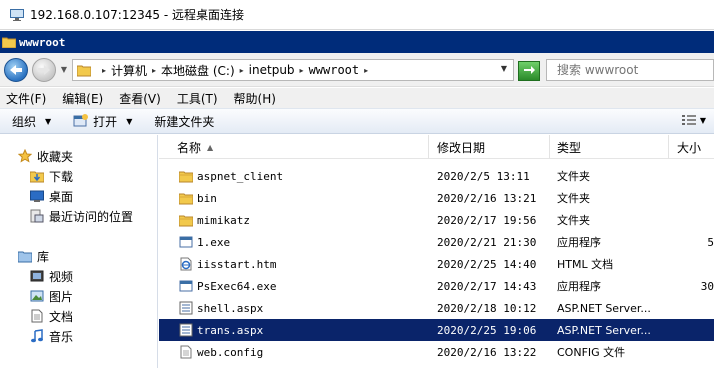 Image resolution: width=714 pixels, height=368 pixels. What do you see at coordinates (609, 147) in the screenshot?
I see `column-header-type: 类型` at bounding box center [609, 147].